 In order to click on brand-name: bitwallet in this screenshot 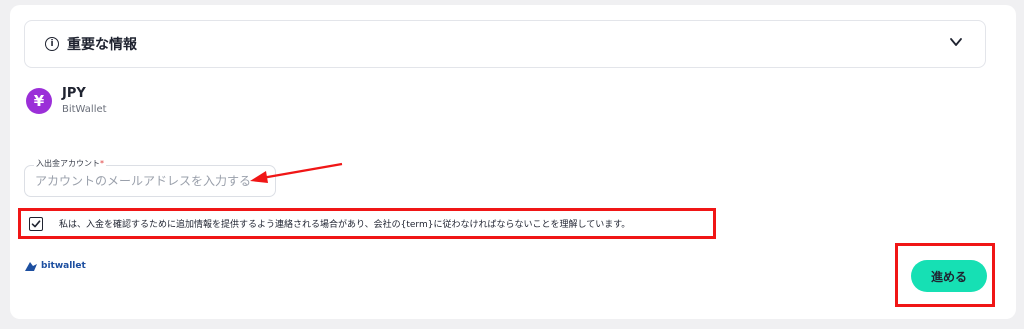, I will do `click(63, 266)`.